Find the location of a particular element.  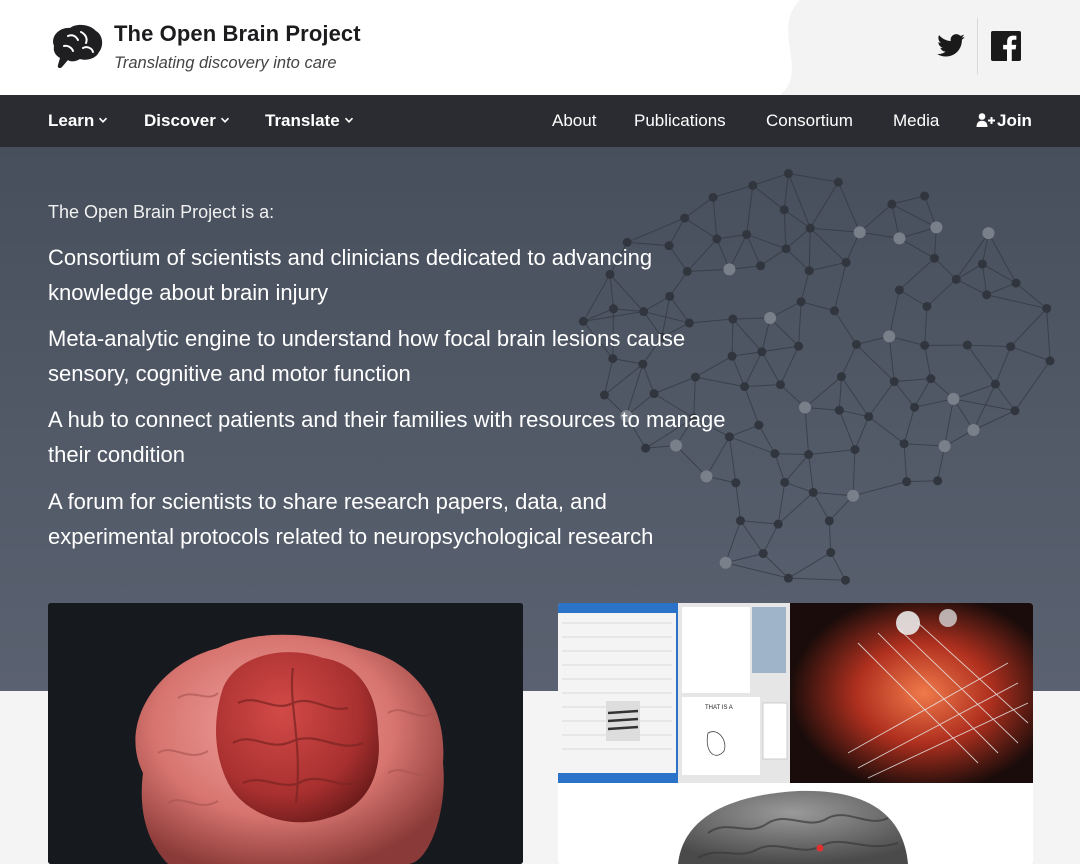

nav-about: About is located at coordinates (574, 121).